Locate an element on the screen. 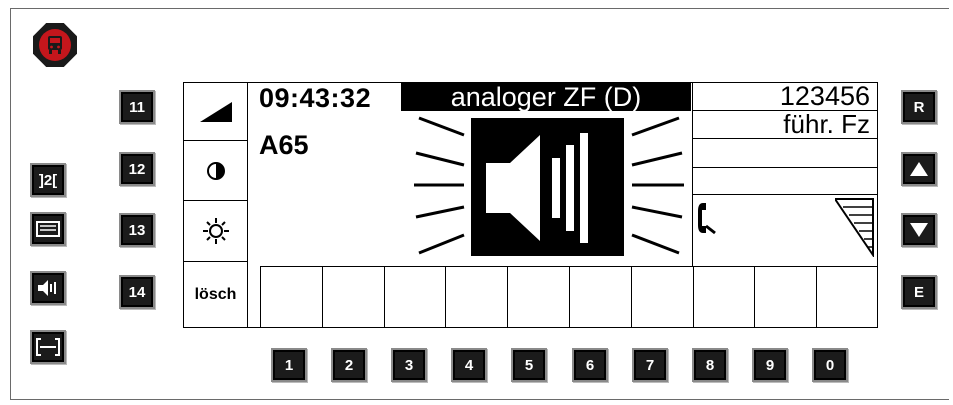  status-panel: 123456 führ. Fz is located at coordinates (785, 173).